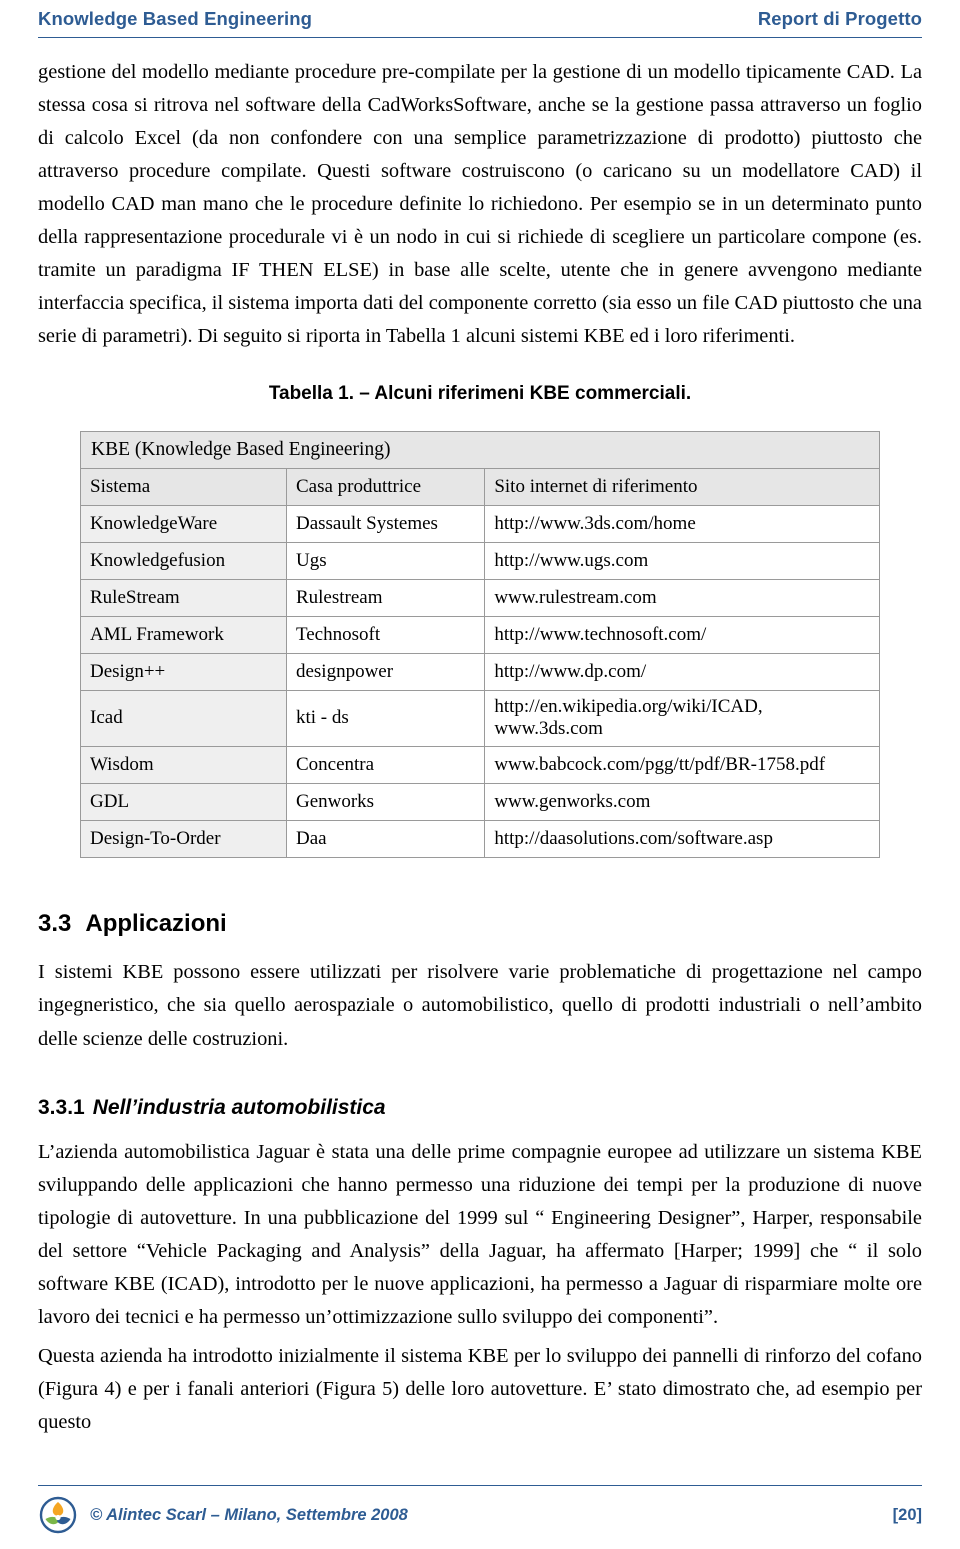  I want to click on cell-casa: kti - ds, so click(385, 719).